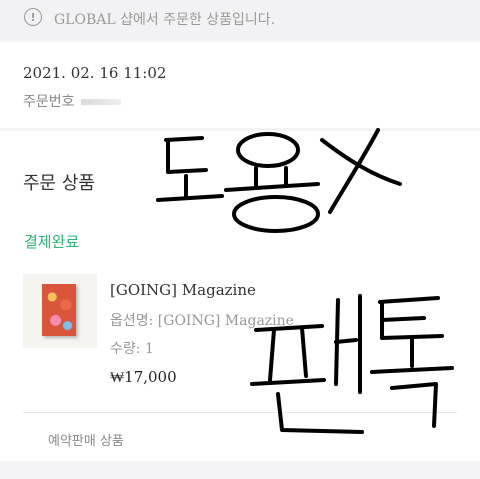  What do you see at coordinates (52, 242) in the screenshot?
I see `payment-status: 결제완료` at bounding box center [52, 242].